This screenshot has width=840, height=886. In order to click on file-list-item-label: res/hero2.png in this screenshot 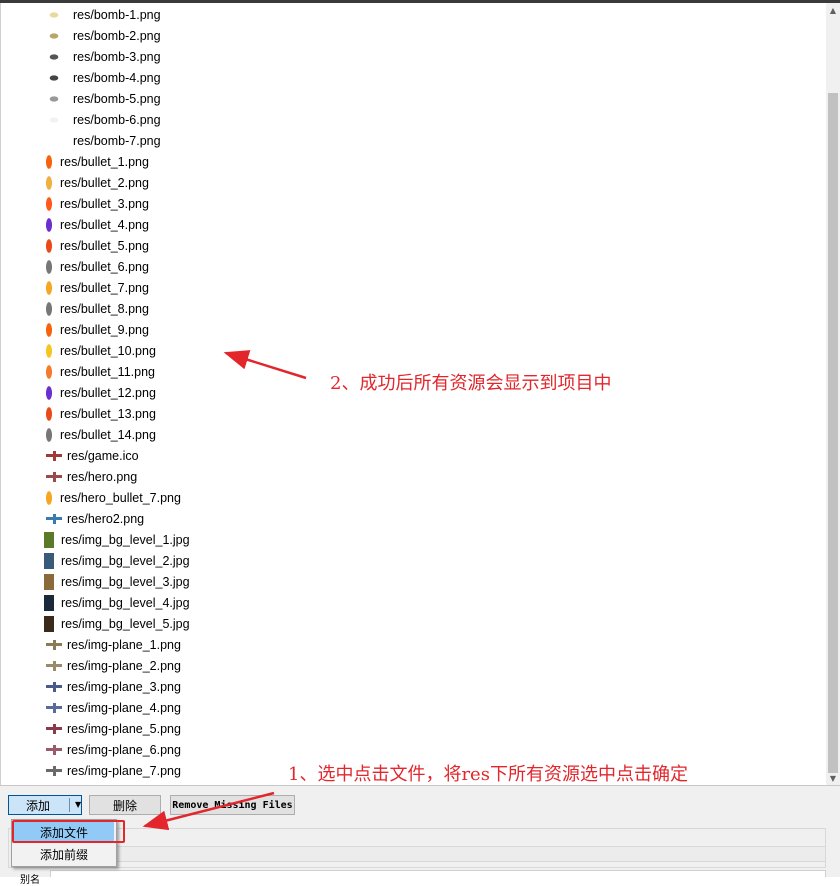, I will do `click(106, 518)`.